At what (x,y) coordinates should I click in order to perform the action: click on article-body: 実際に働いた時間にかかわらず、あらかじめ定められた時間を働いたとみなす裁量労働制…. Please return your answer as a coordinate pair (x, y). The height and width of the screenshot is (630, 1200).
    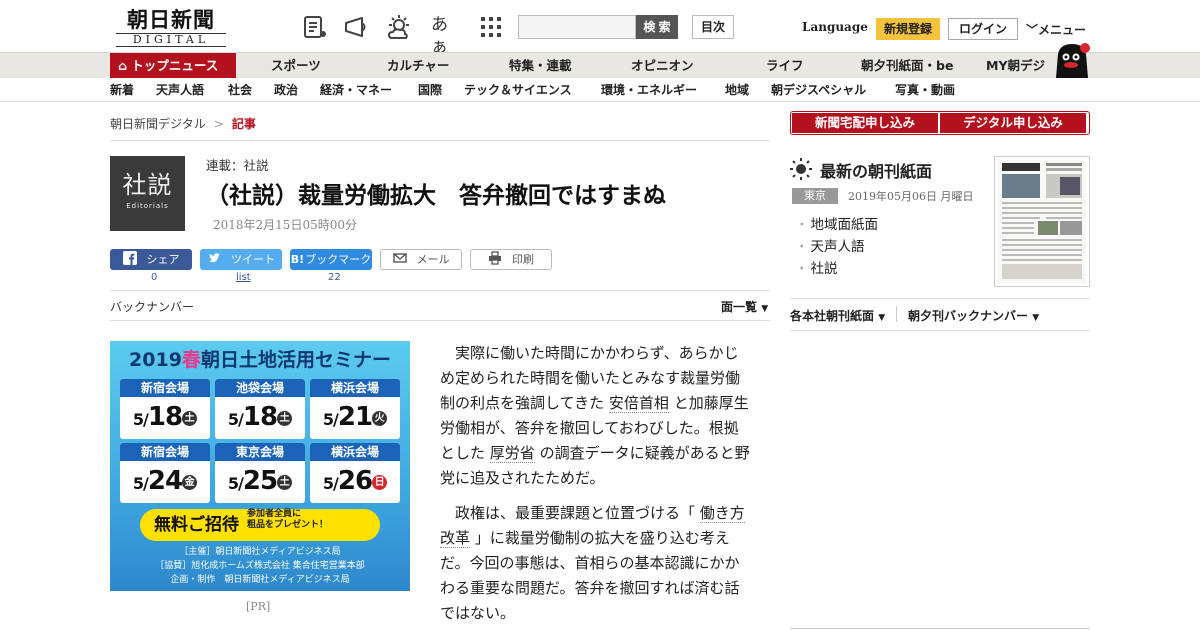
    Looking at the image, I should click on (595, 485).